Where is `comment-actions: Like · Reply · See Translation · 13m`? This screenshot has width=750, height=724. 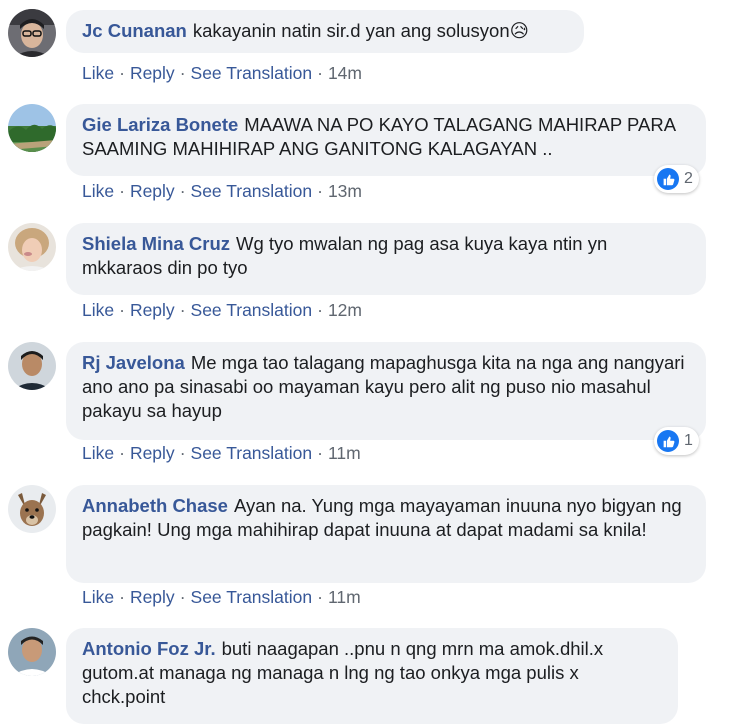 comment-actions: Like · Reply · See Translation · 13m is located at coordinates (222, 191).